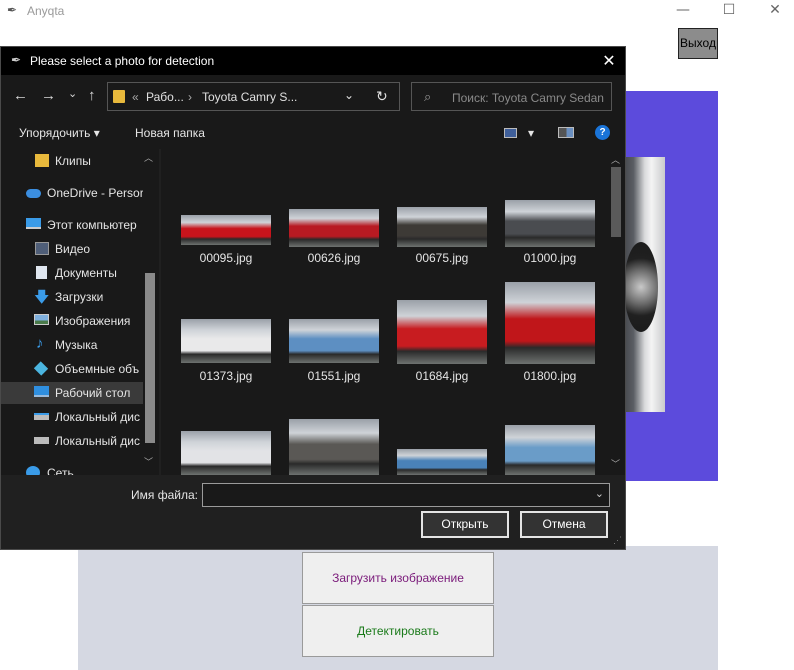  What do you see at coordinates (72, 393) in the screenshot?
I see `sidebar-item-desktop: Рабочий стол` at bounding box center [72, 393].